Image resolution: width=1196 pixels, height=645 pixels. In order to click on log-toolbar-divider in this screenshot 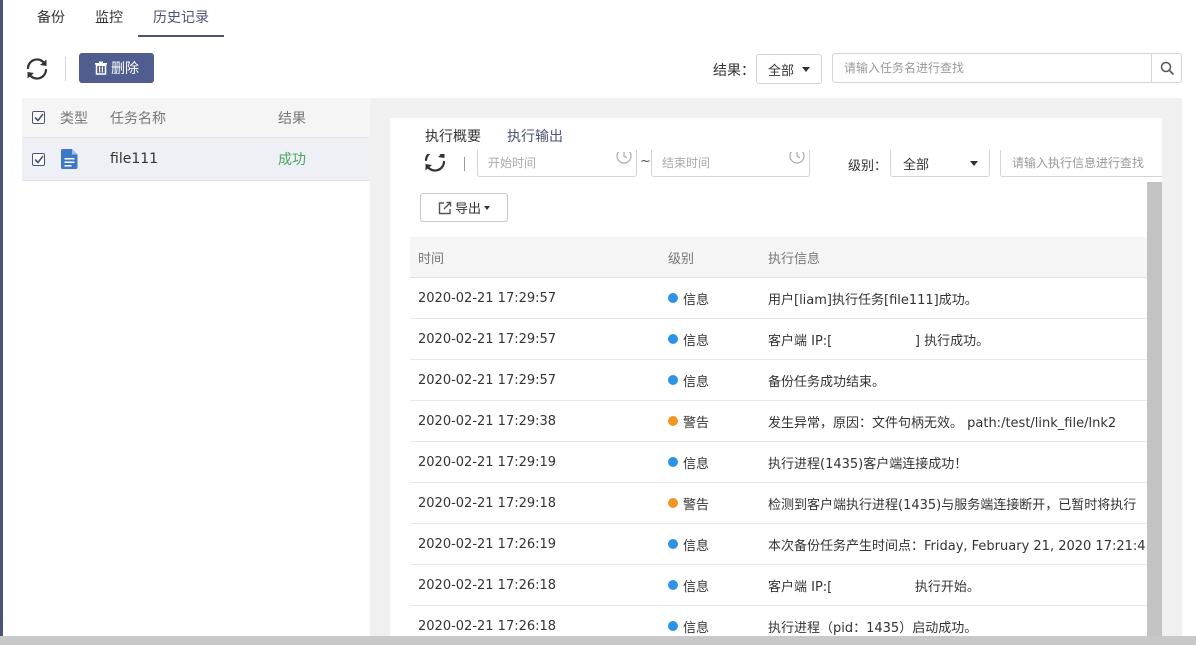, I will do `click(464, 164)`.